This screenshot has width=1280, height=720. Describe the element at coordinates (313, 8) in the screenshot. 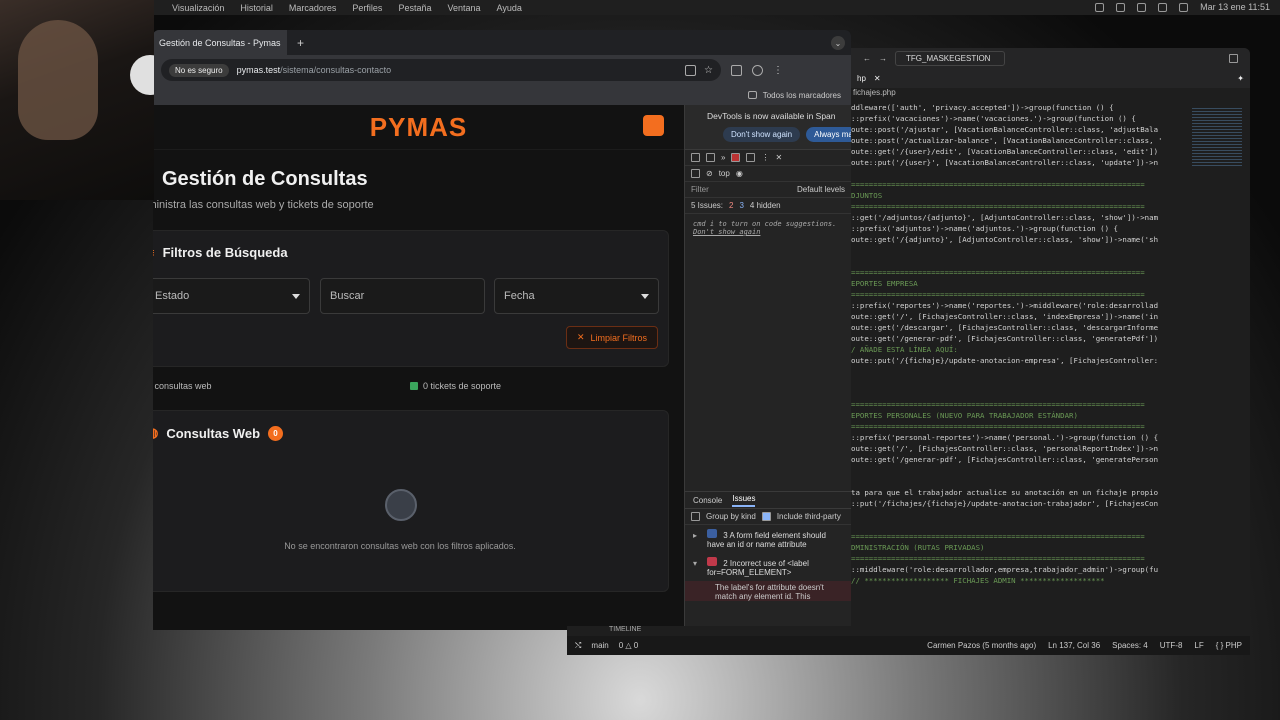

I see `menu-marcadores: Marcadores` at that location.